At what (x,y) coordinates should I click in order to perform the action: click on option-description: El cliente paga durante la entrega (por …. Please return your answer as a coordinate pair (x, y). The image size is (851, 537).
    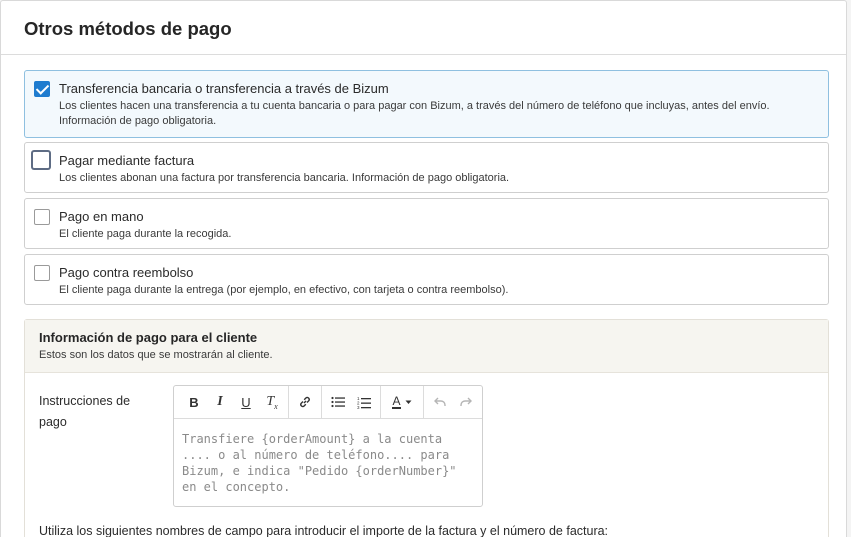
    Looking at the image, I should click on (284, 290).